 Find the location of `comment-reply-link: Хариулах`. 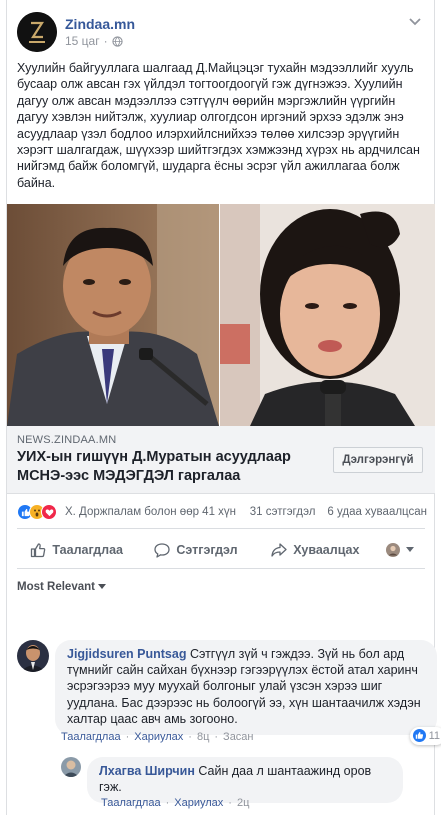

comment-reply-link: Хариулах is located at coordinates (158, 737).